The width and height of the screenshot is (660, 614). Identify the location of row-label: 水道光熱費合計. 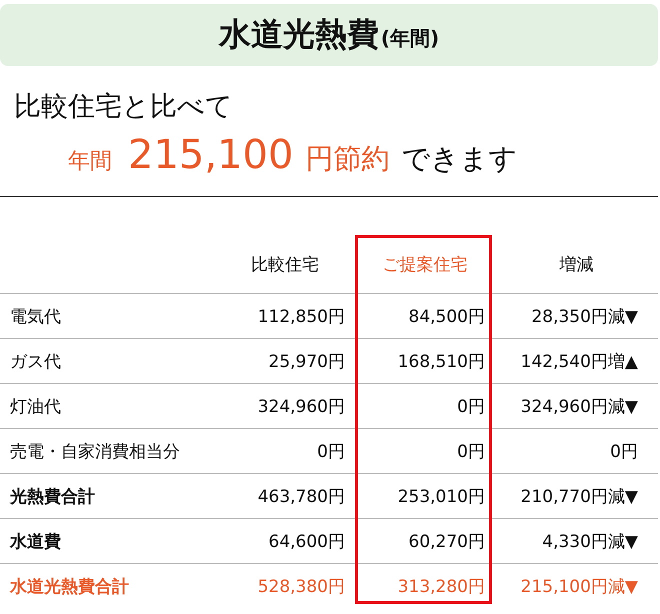
(69, 587).